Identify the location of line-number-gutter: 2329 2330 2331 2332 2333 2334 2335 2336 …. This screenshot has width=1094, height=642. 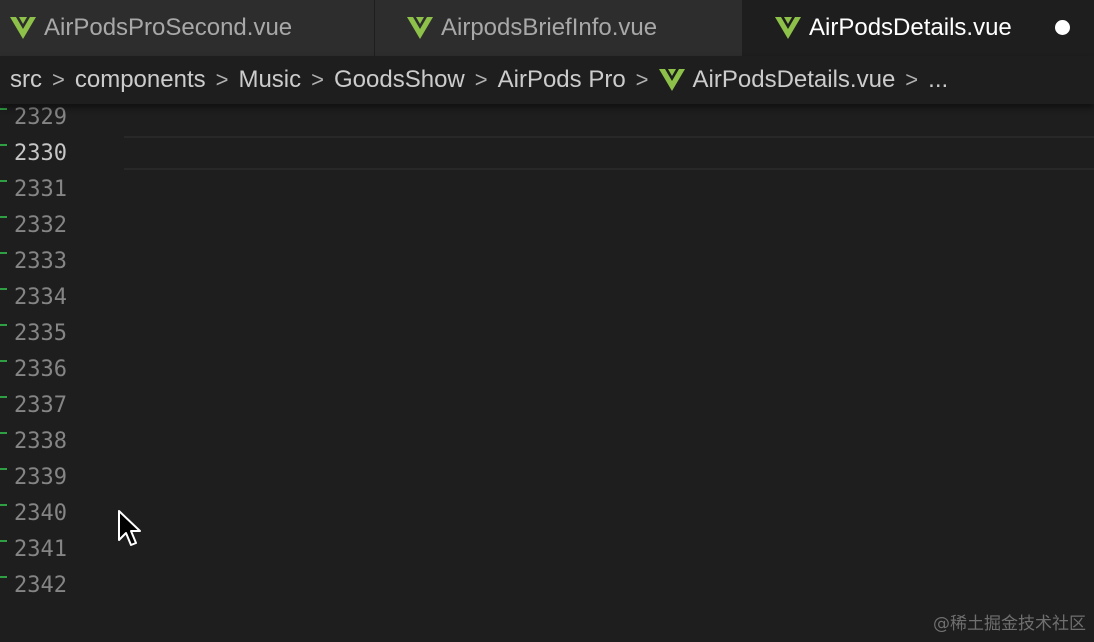
(55, 373).